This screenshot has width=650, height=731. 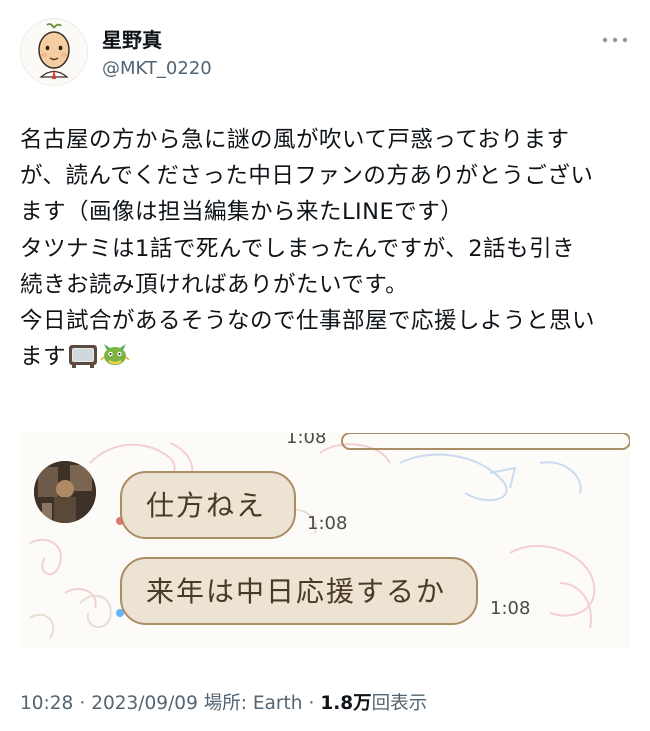 I want to click on tweet-header: 星野真 @MKT_0220, so click(x=326, y=53).